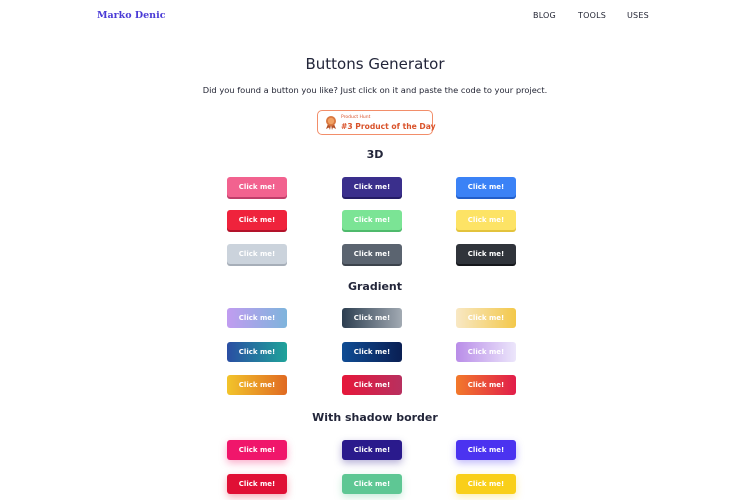  I want to click on nav-link-blog: BLOG, so click(544, 15).